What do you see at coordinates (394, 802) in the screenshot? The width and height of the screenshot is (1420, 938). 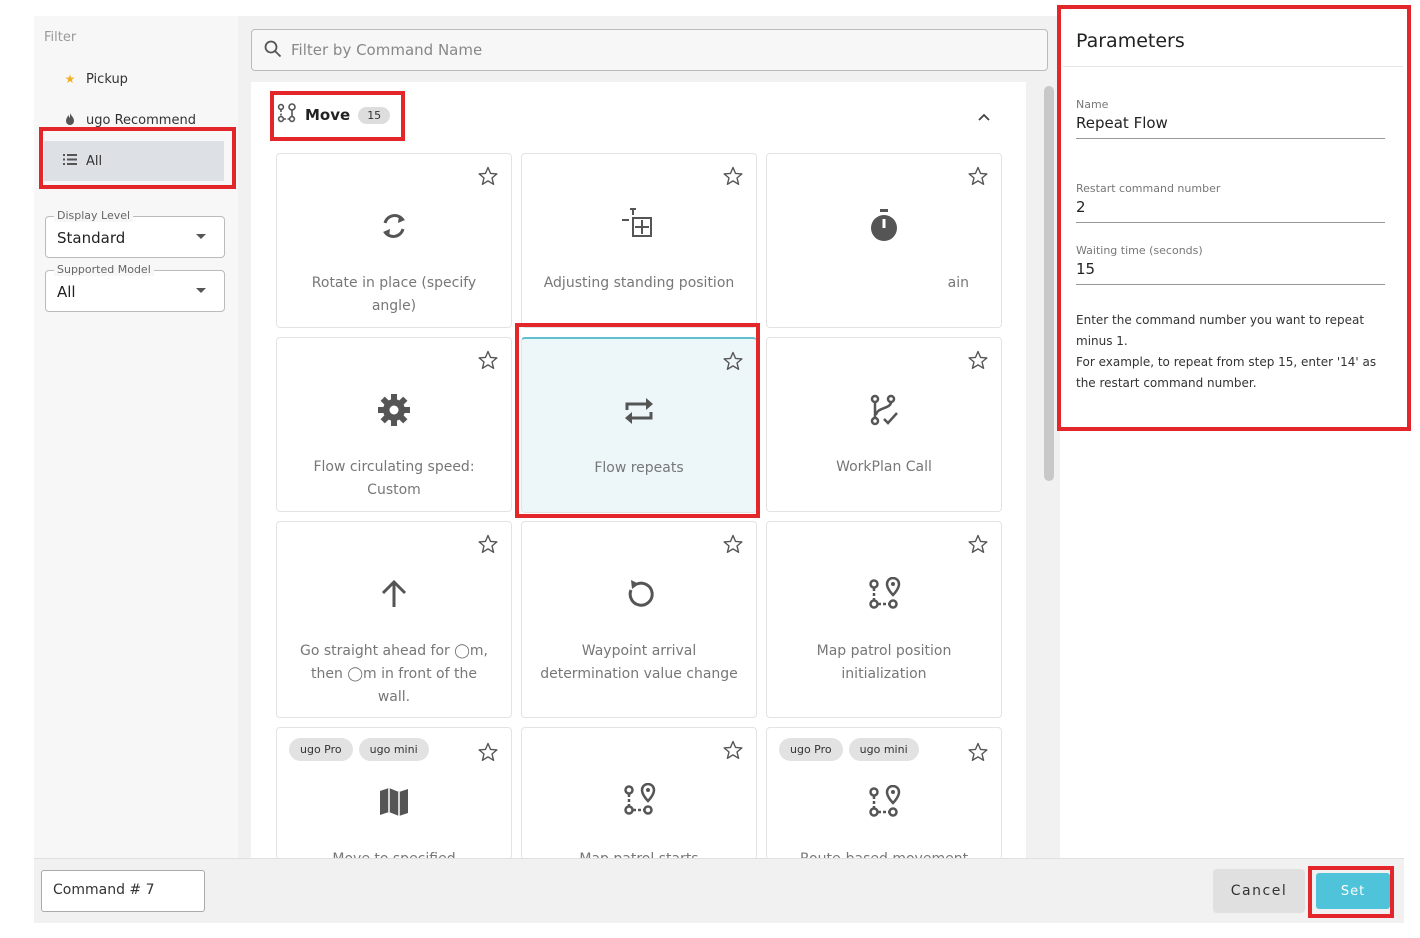 I see `map-icon` at bounding box center [394, 802].